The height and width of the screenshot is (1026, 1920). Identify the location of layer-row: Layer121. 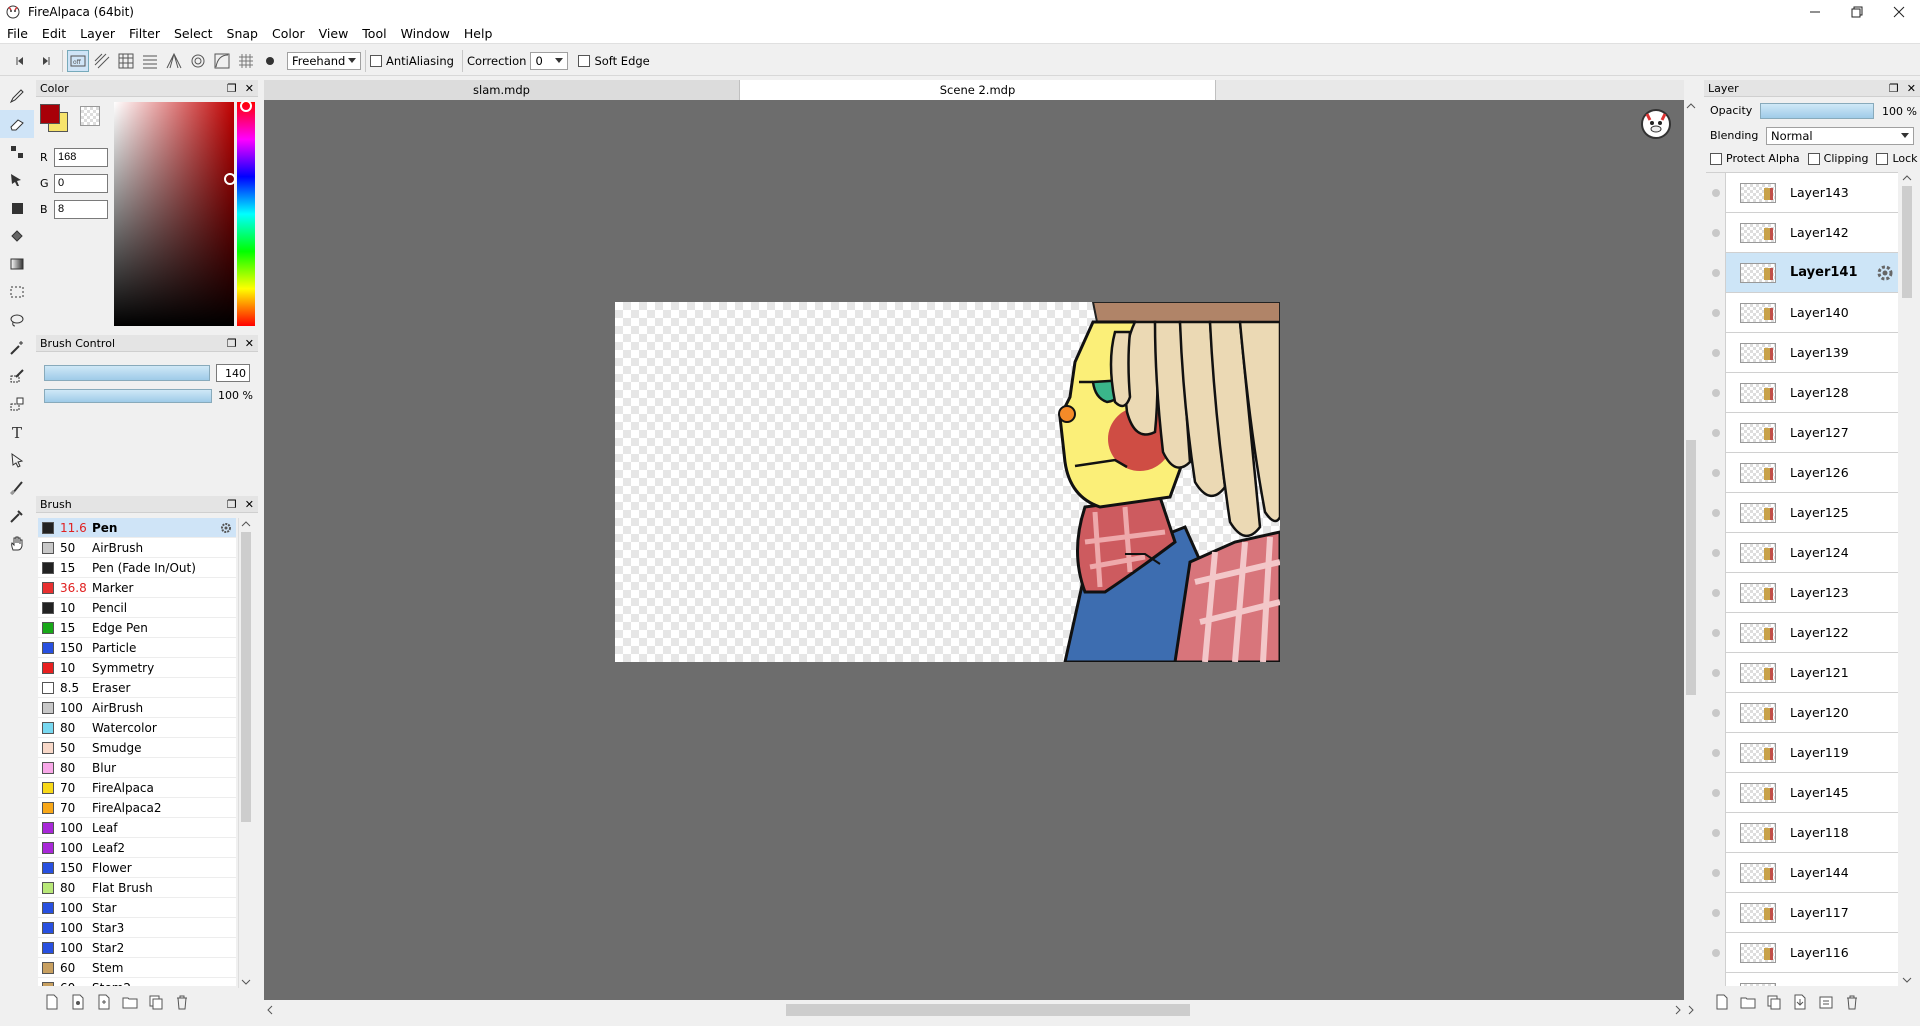
(1802, 672).